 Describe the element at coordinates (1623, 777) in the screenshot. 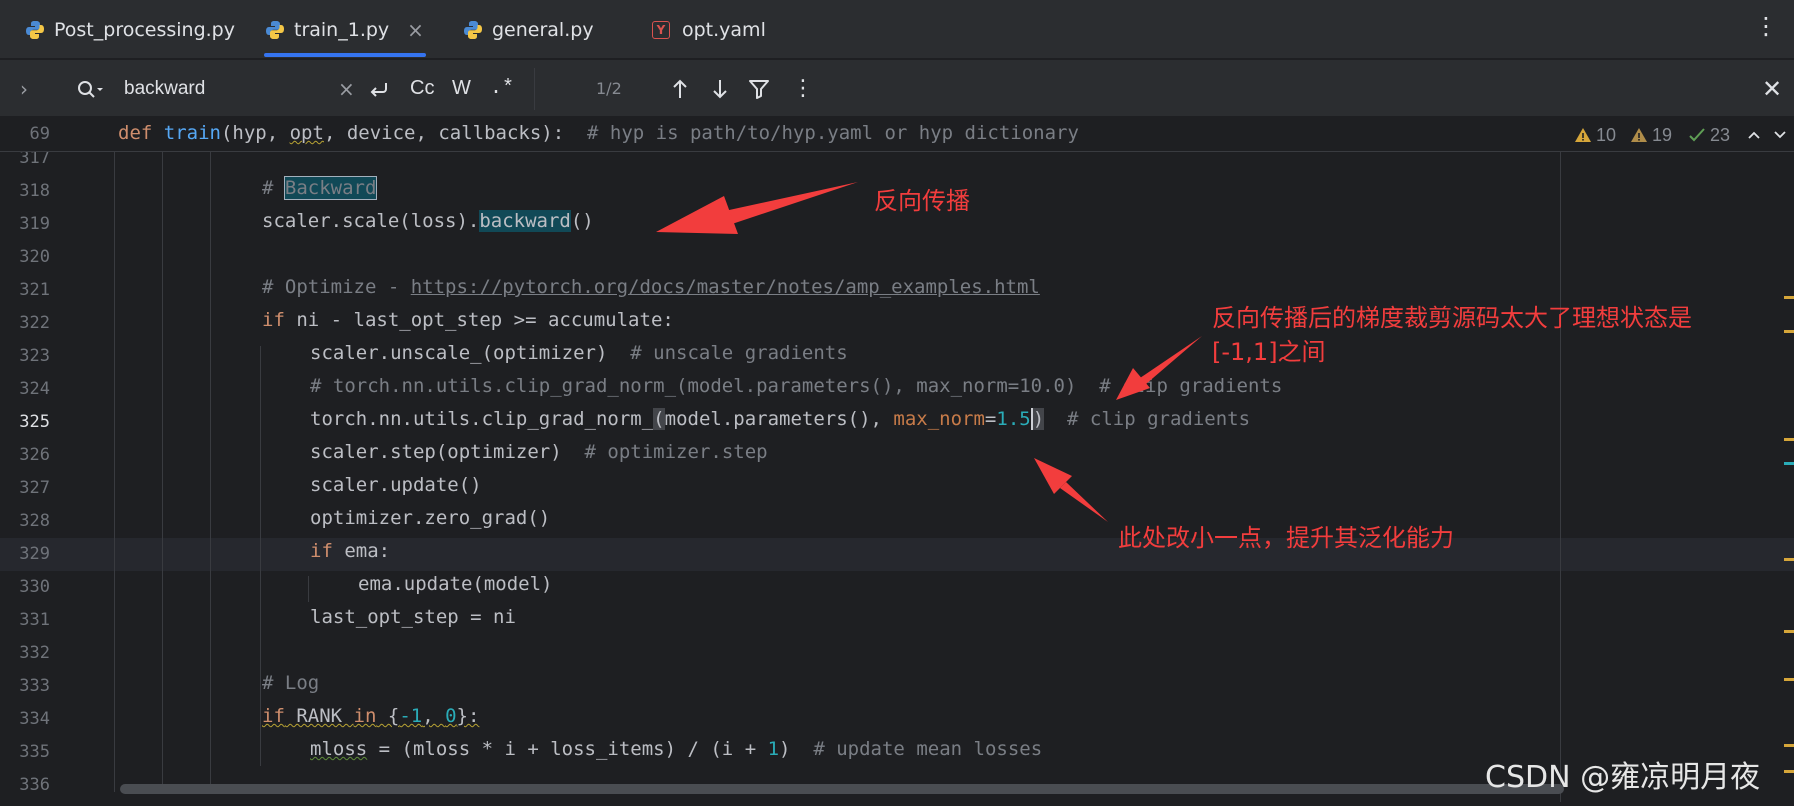

I see `watermark: CSDN @雍凉明月夜` at that location.